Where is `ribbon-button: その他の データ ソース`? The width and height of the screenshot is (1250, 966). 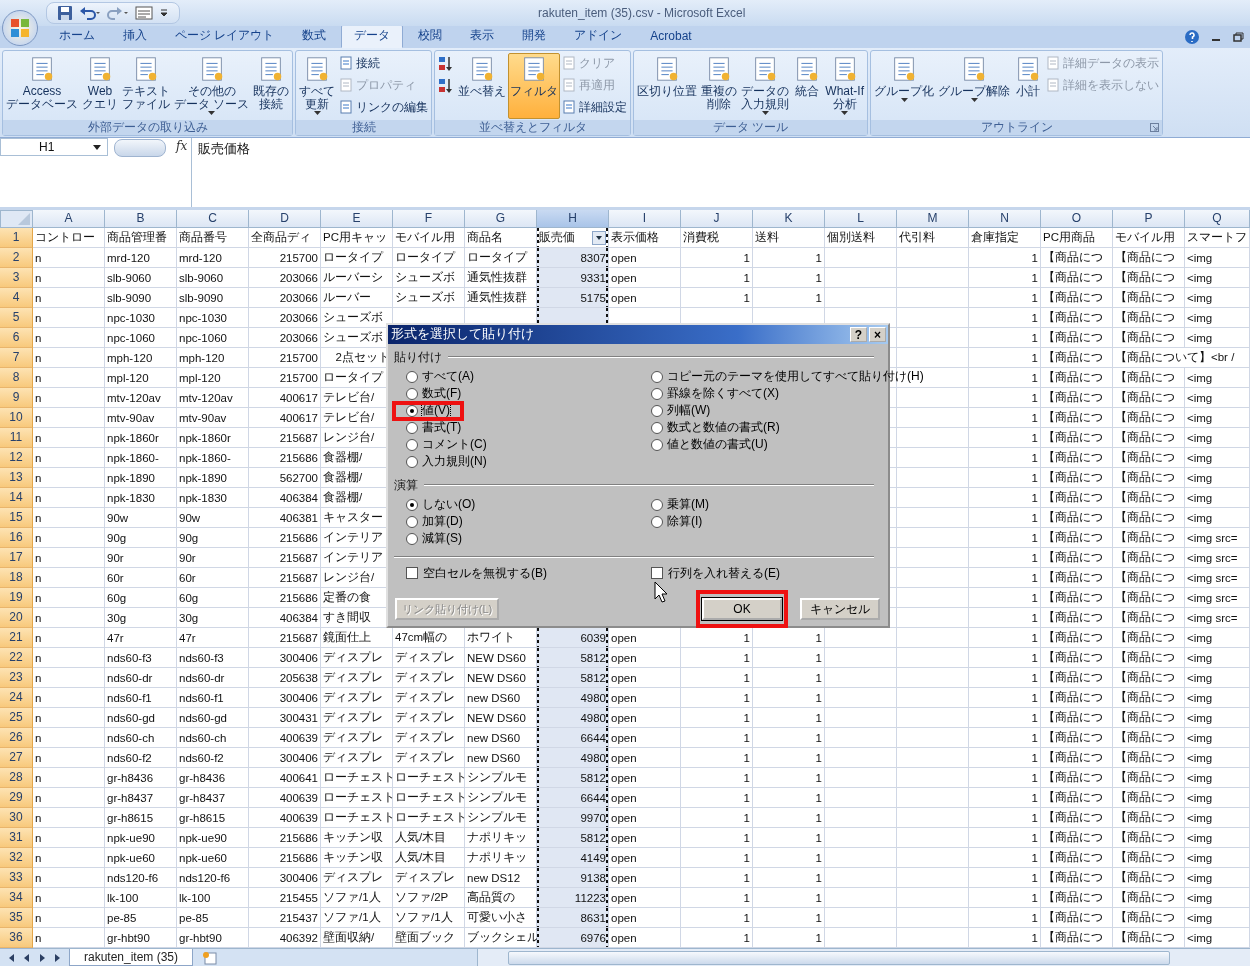
ribbon-button: その他の データ ソース is located at coordinates (212, 86).